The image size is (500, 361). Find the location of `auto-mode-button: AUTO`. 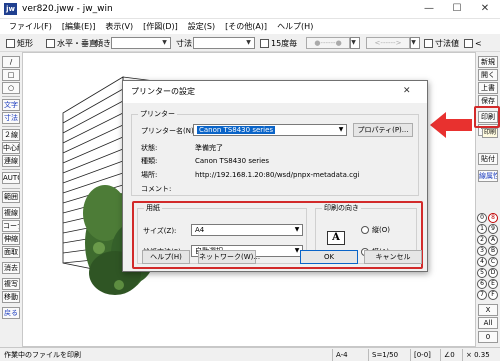

auto-mode-button: AUTO is located at coordinates (11, 178).